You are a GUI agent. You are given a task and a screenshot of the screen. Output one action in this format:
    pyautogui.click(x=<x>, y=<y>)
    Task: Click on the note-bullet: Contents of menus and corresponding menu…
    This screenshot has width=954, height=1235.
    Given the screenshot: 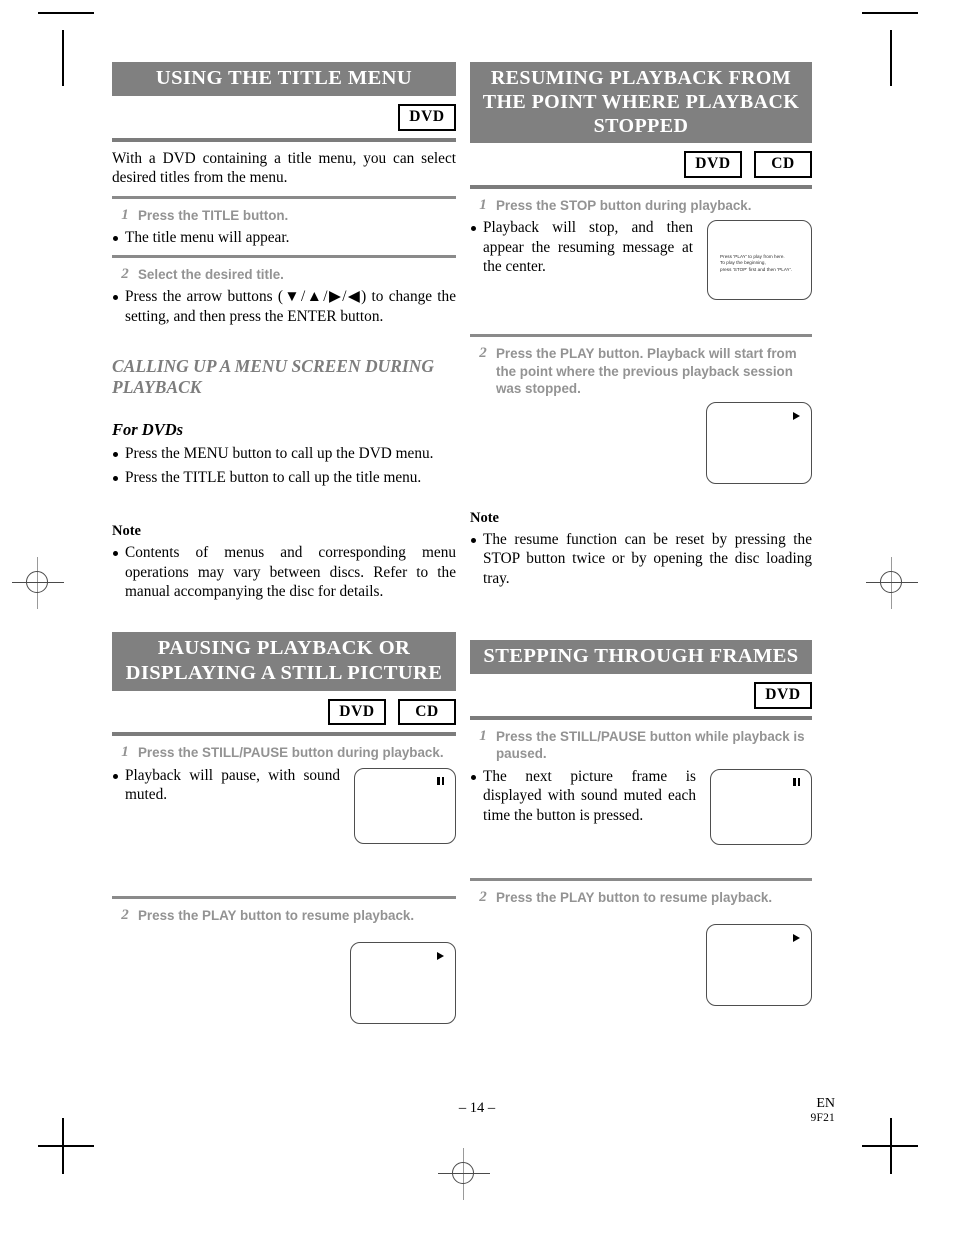 What is the action you would take?
    pyautogui.click(x=284, y=572)
    